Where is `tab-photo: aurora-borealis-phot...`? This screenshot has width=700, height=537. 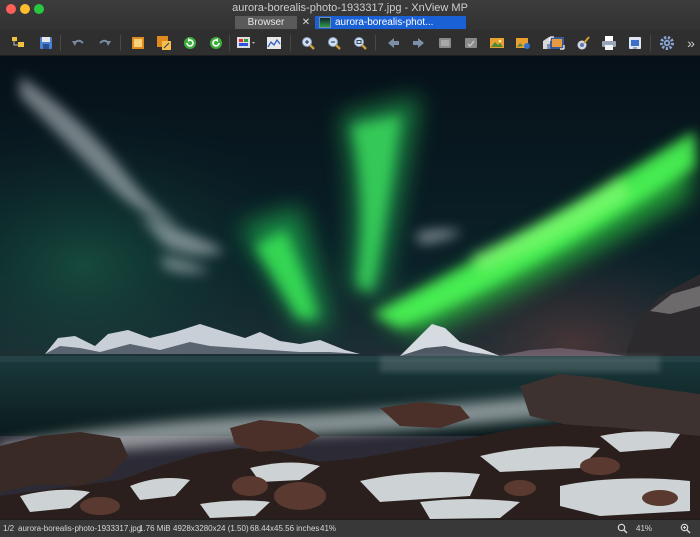
tab-photo: aurora-borealis-phot... is located at coordinates (390, 22).